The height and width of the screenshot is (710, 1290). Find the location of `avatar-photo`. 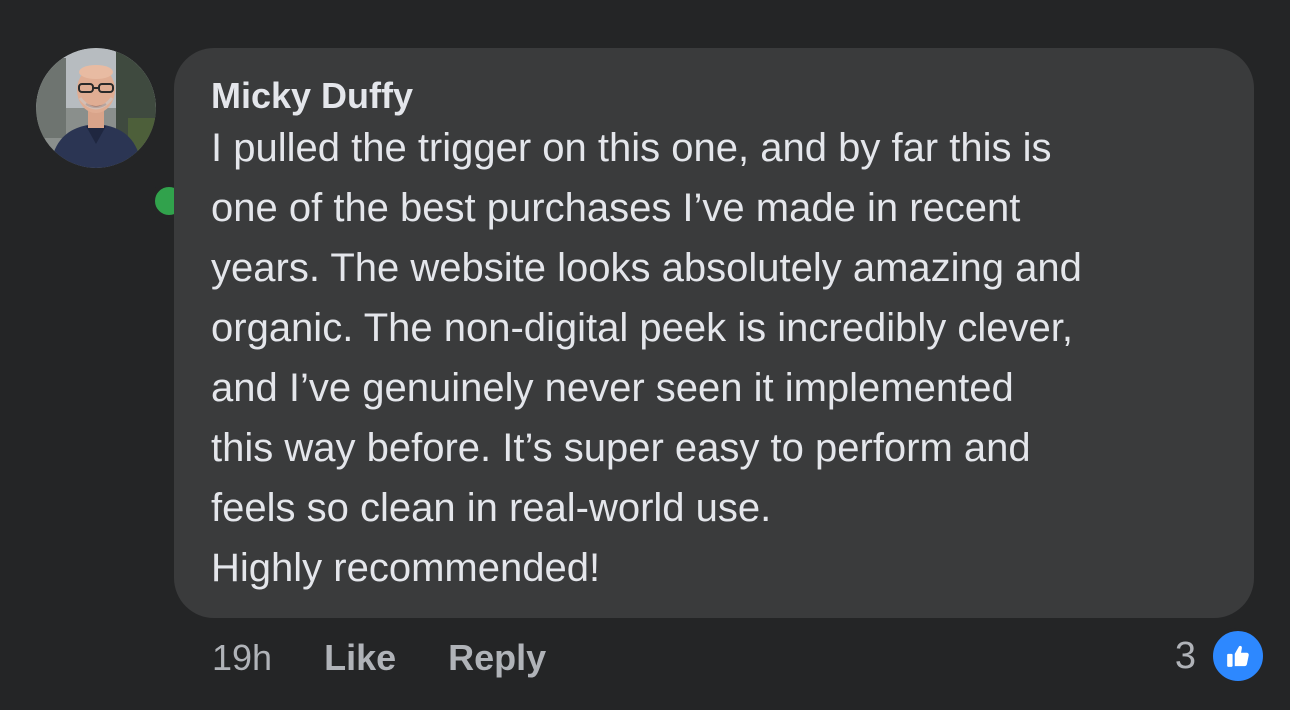

avatar-photo is located at coordinates (96, 108).